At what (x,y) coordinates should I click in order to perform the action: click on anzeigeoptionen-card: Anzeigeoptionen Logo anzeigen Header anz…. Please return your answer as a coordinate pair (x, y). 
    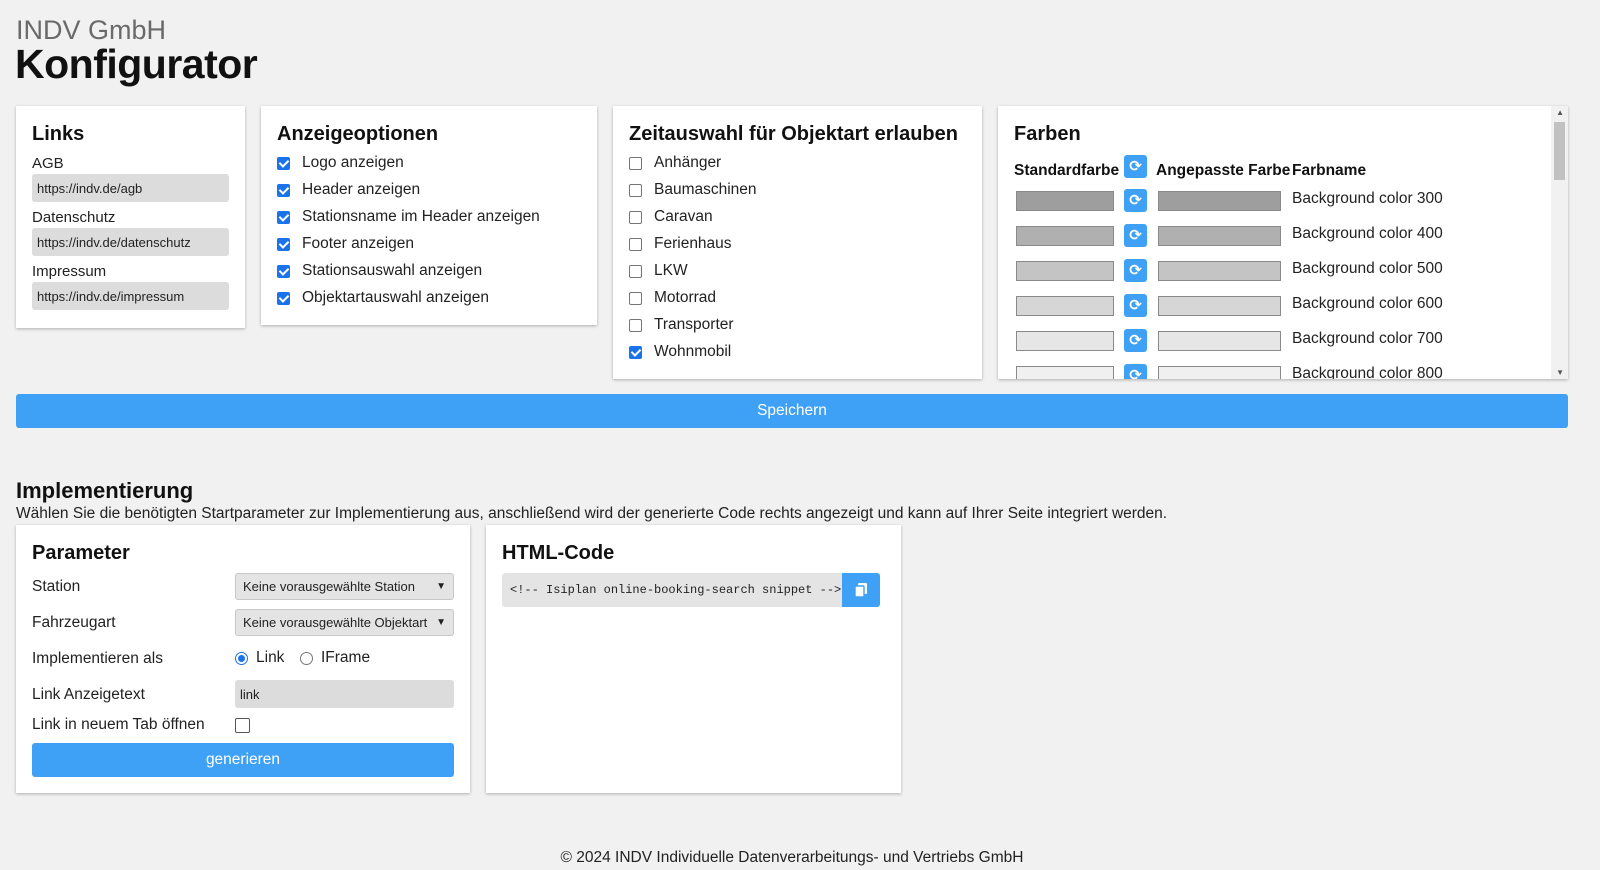
    Looking at the image, I should click on (429, 215).